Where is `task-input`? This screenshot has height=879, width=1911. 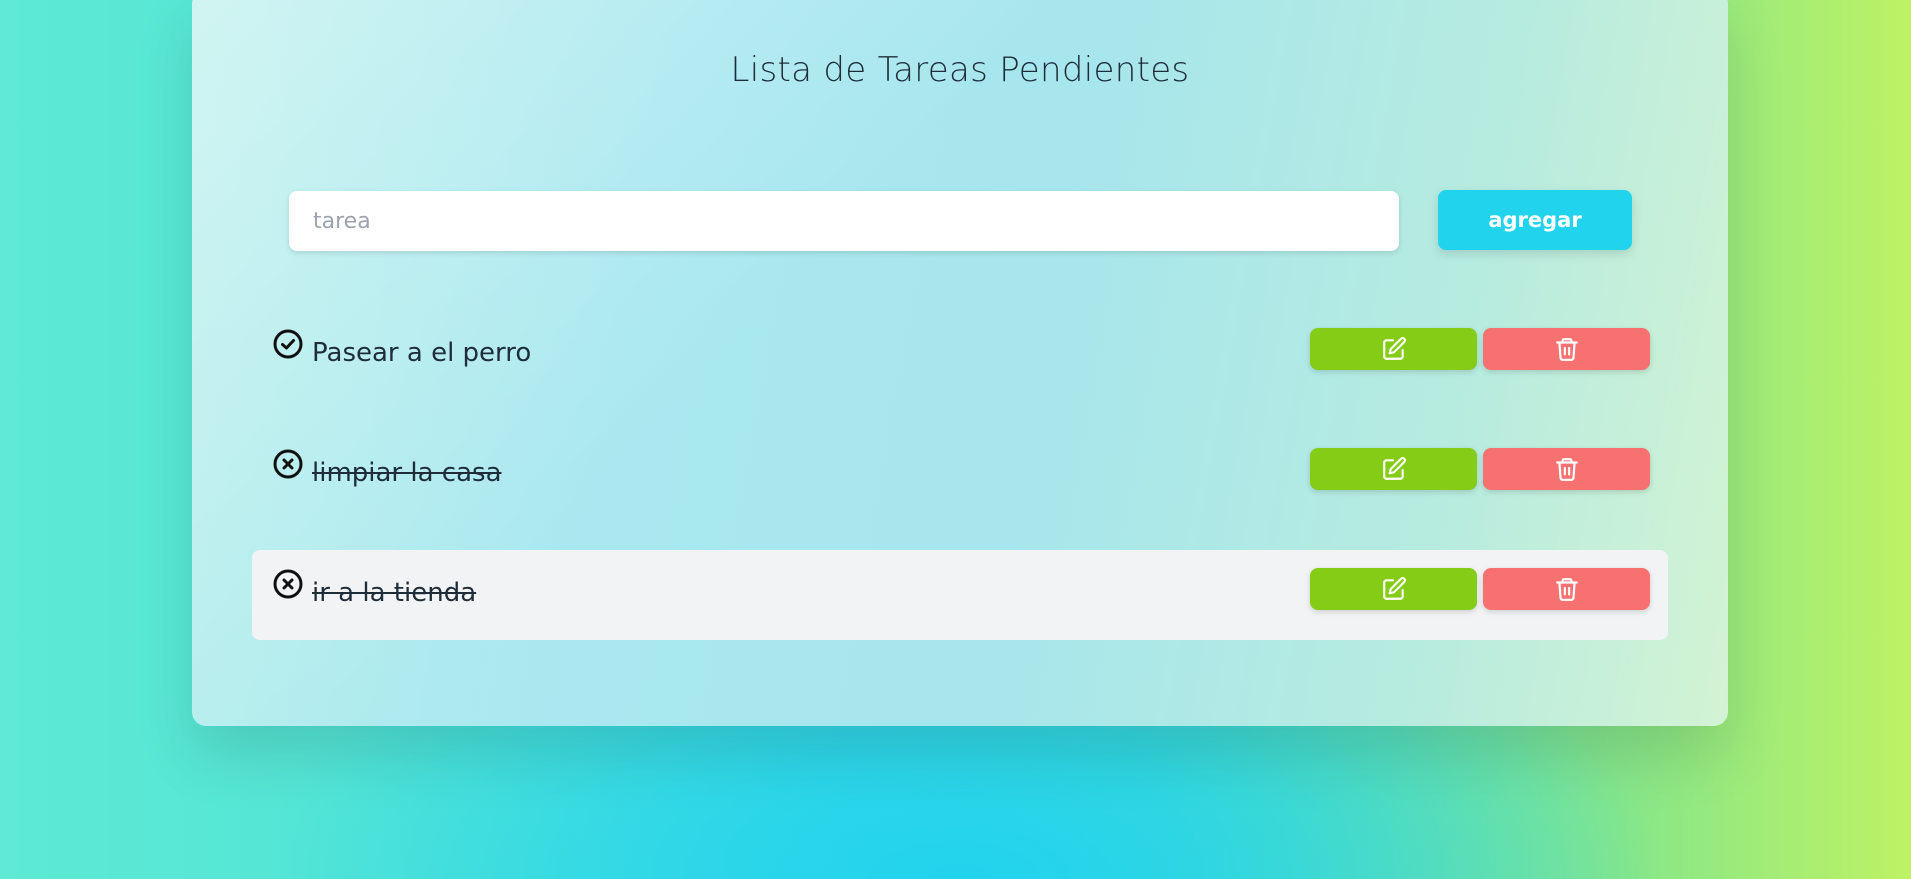 task-input is located at coordinates (844, 221).